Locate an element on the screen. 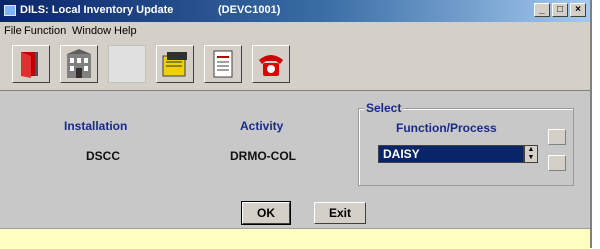  folder-note-icon is located at coordinates (174, 64).